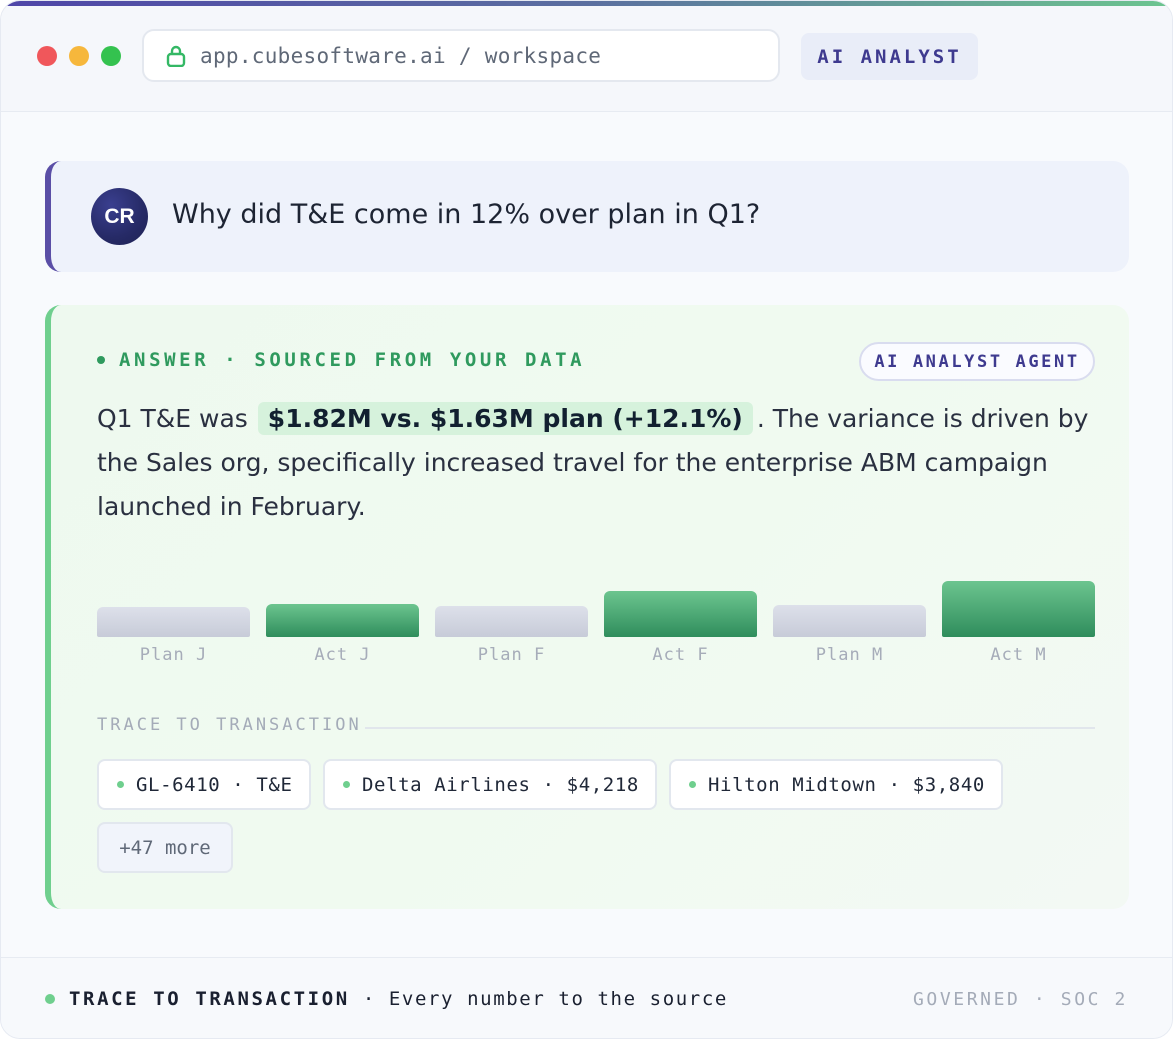  I want to click on answer-label-text: ANSWER · SOURCED FROM YOUR DATA, so click(352, 360).